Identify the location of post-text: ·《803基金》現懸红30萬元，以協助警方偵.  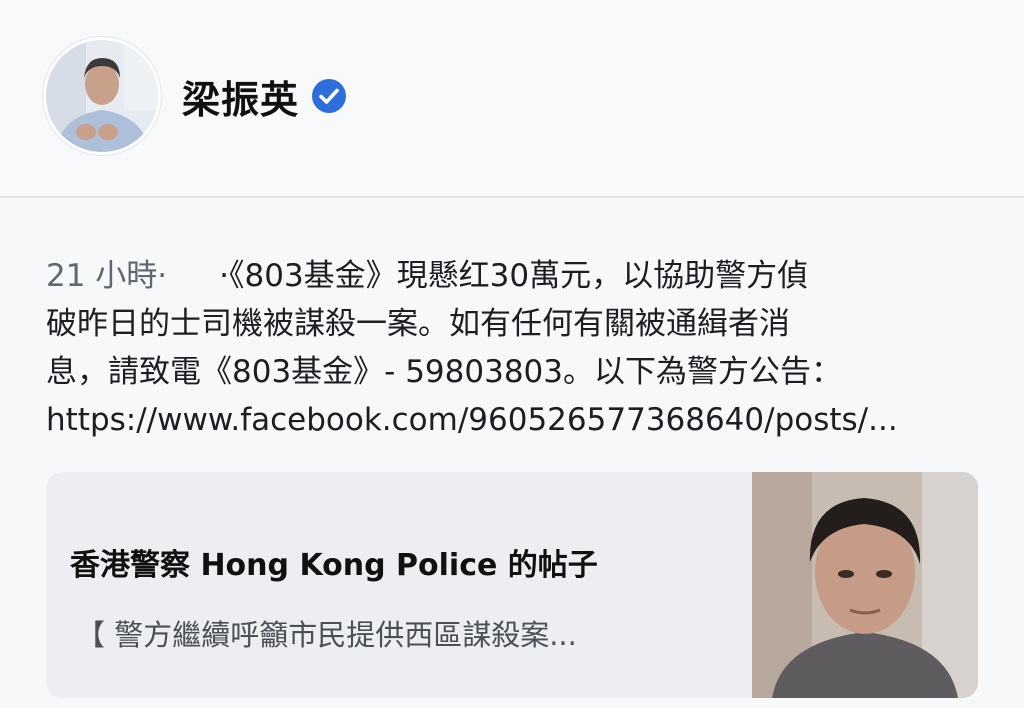
(514, 276).